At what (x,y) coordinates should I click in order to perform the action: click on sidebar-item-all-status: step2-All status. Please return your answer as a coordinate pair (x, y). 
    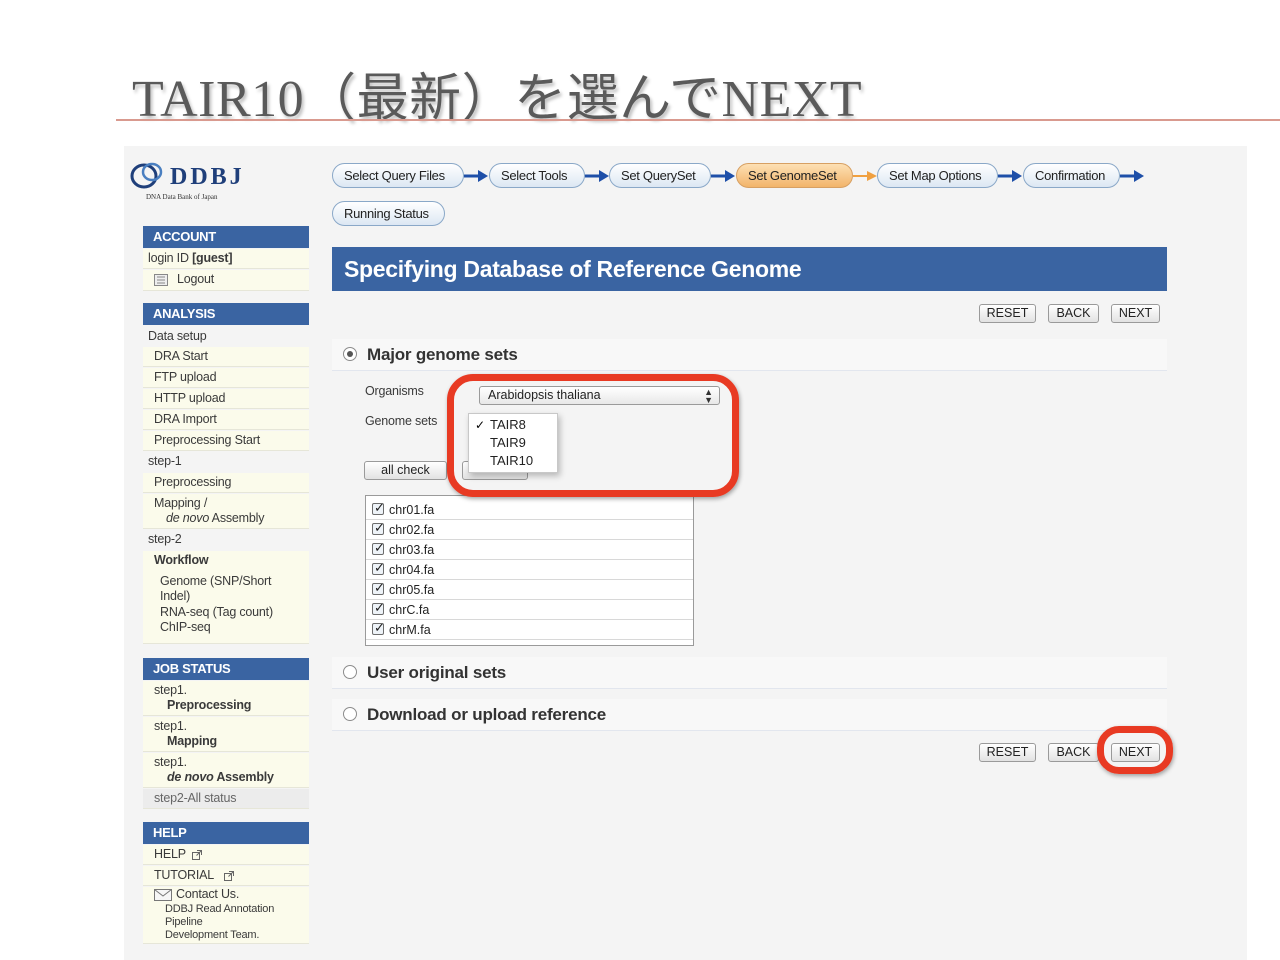
    Looking at the image, I should click on (226, 799).